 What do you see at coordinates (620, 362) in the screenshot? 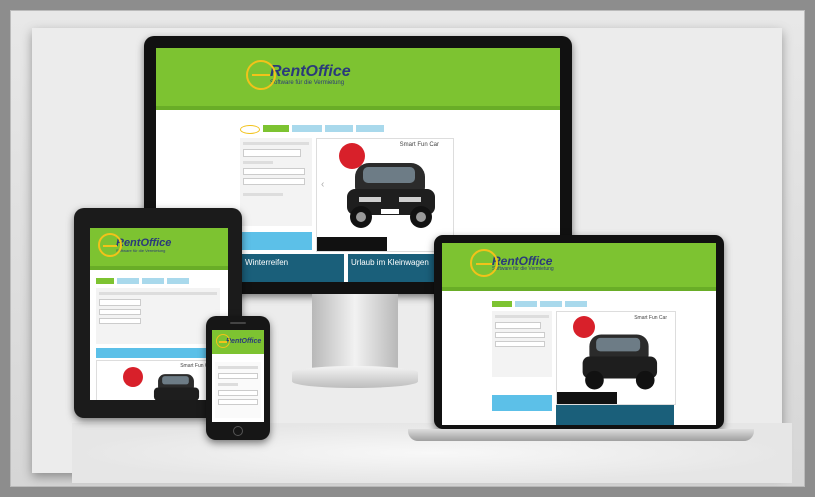
I see `laptop-car-image` at bounding box center [620, 362].